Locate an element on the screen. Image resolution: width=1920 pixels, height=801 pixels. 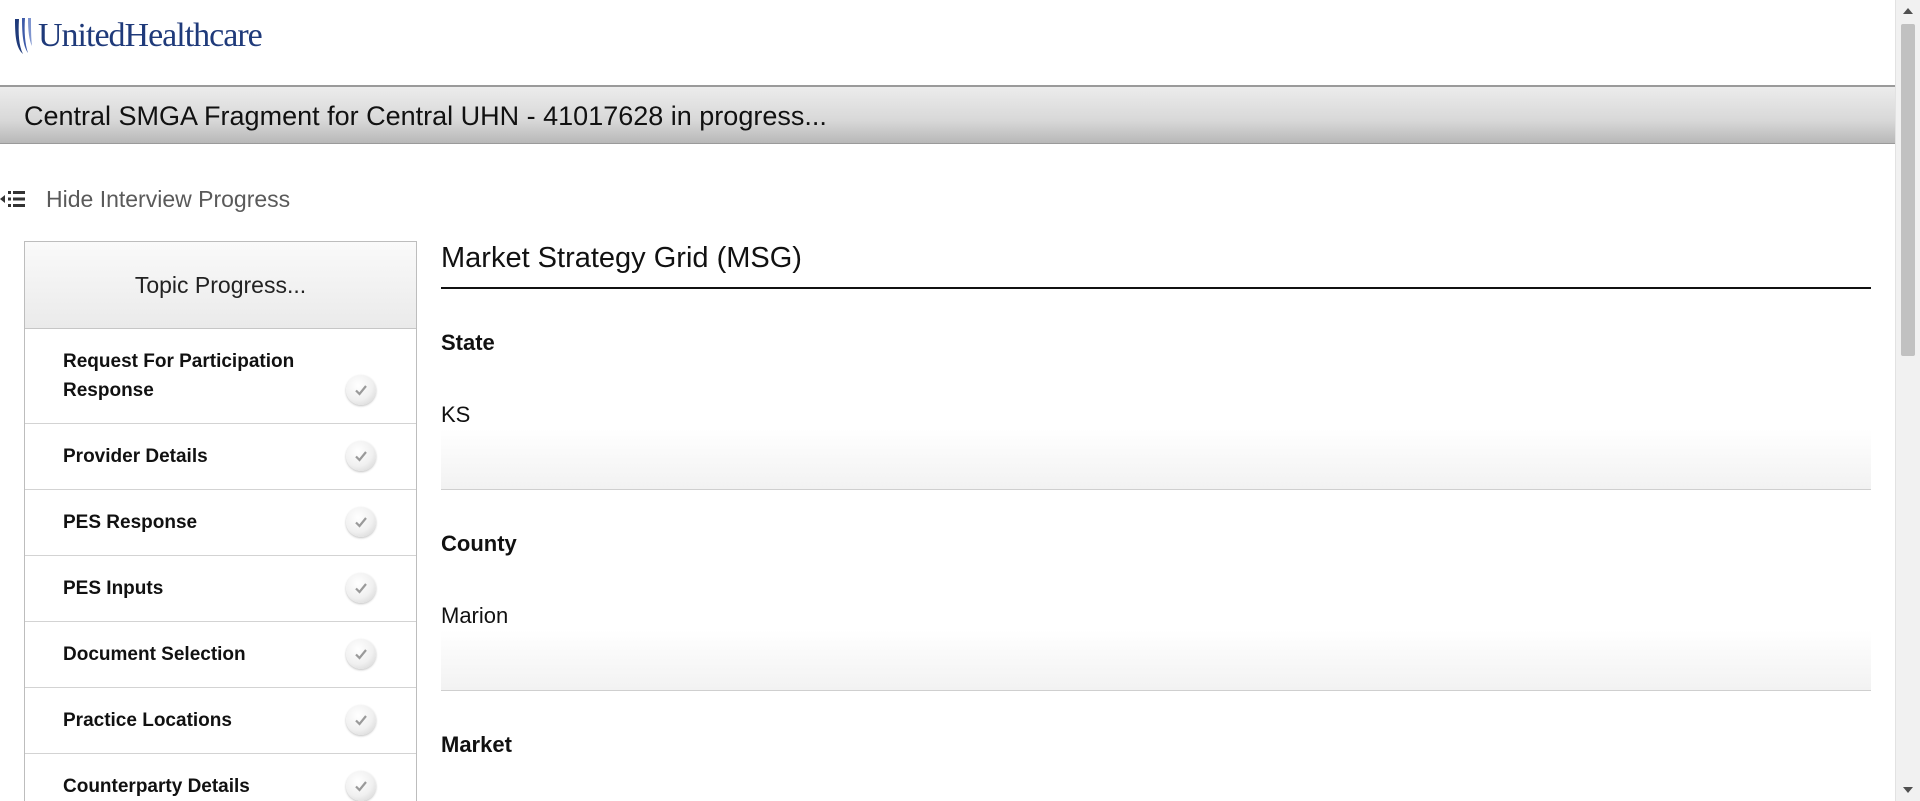
topic-item: Document Selection is located at coordinates (220, 655).